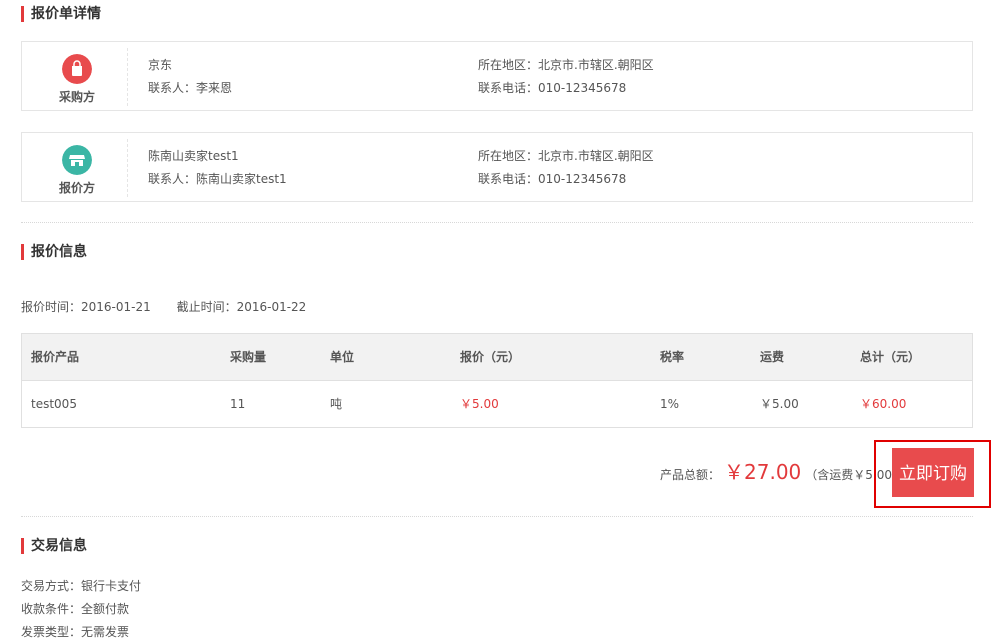  What do you see at coordinates (336, 404) in the screenshot?
I see `cell-unit: 吨` at bounding box center [336, 404].